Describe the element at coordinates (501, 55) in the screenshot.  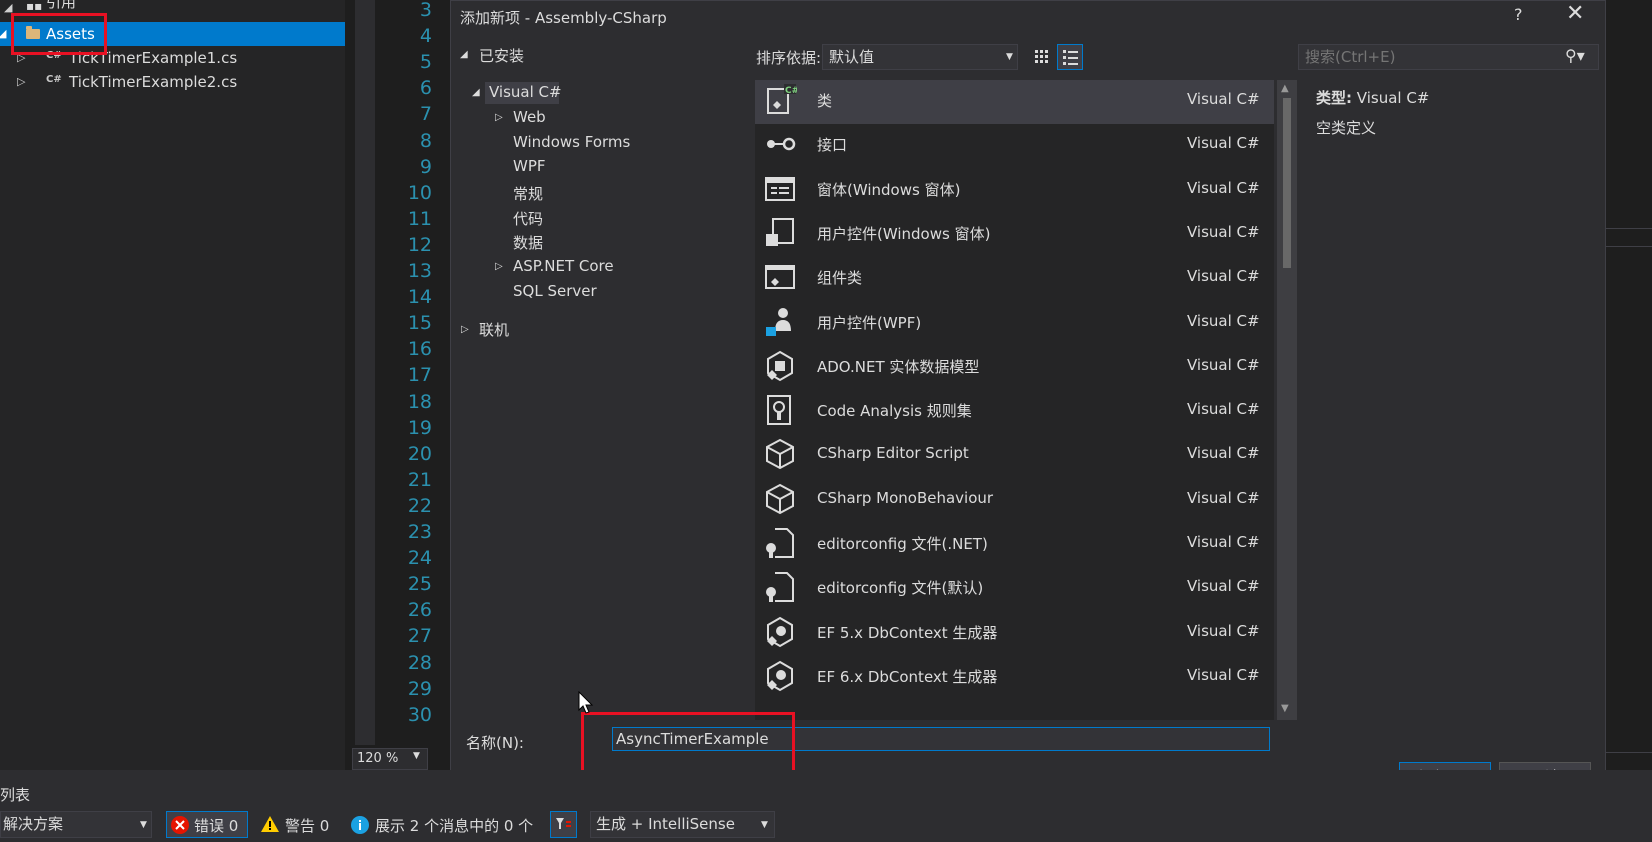
I see `category-installed: 已安装` at that location.